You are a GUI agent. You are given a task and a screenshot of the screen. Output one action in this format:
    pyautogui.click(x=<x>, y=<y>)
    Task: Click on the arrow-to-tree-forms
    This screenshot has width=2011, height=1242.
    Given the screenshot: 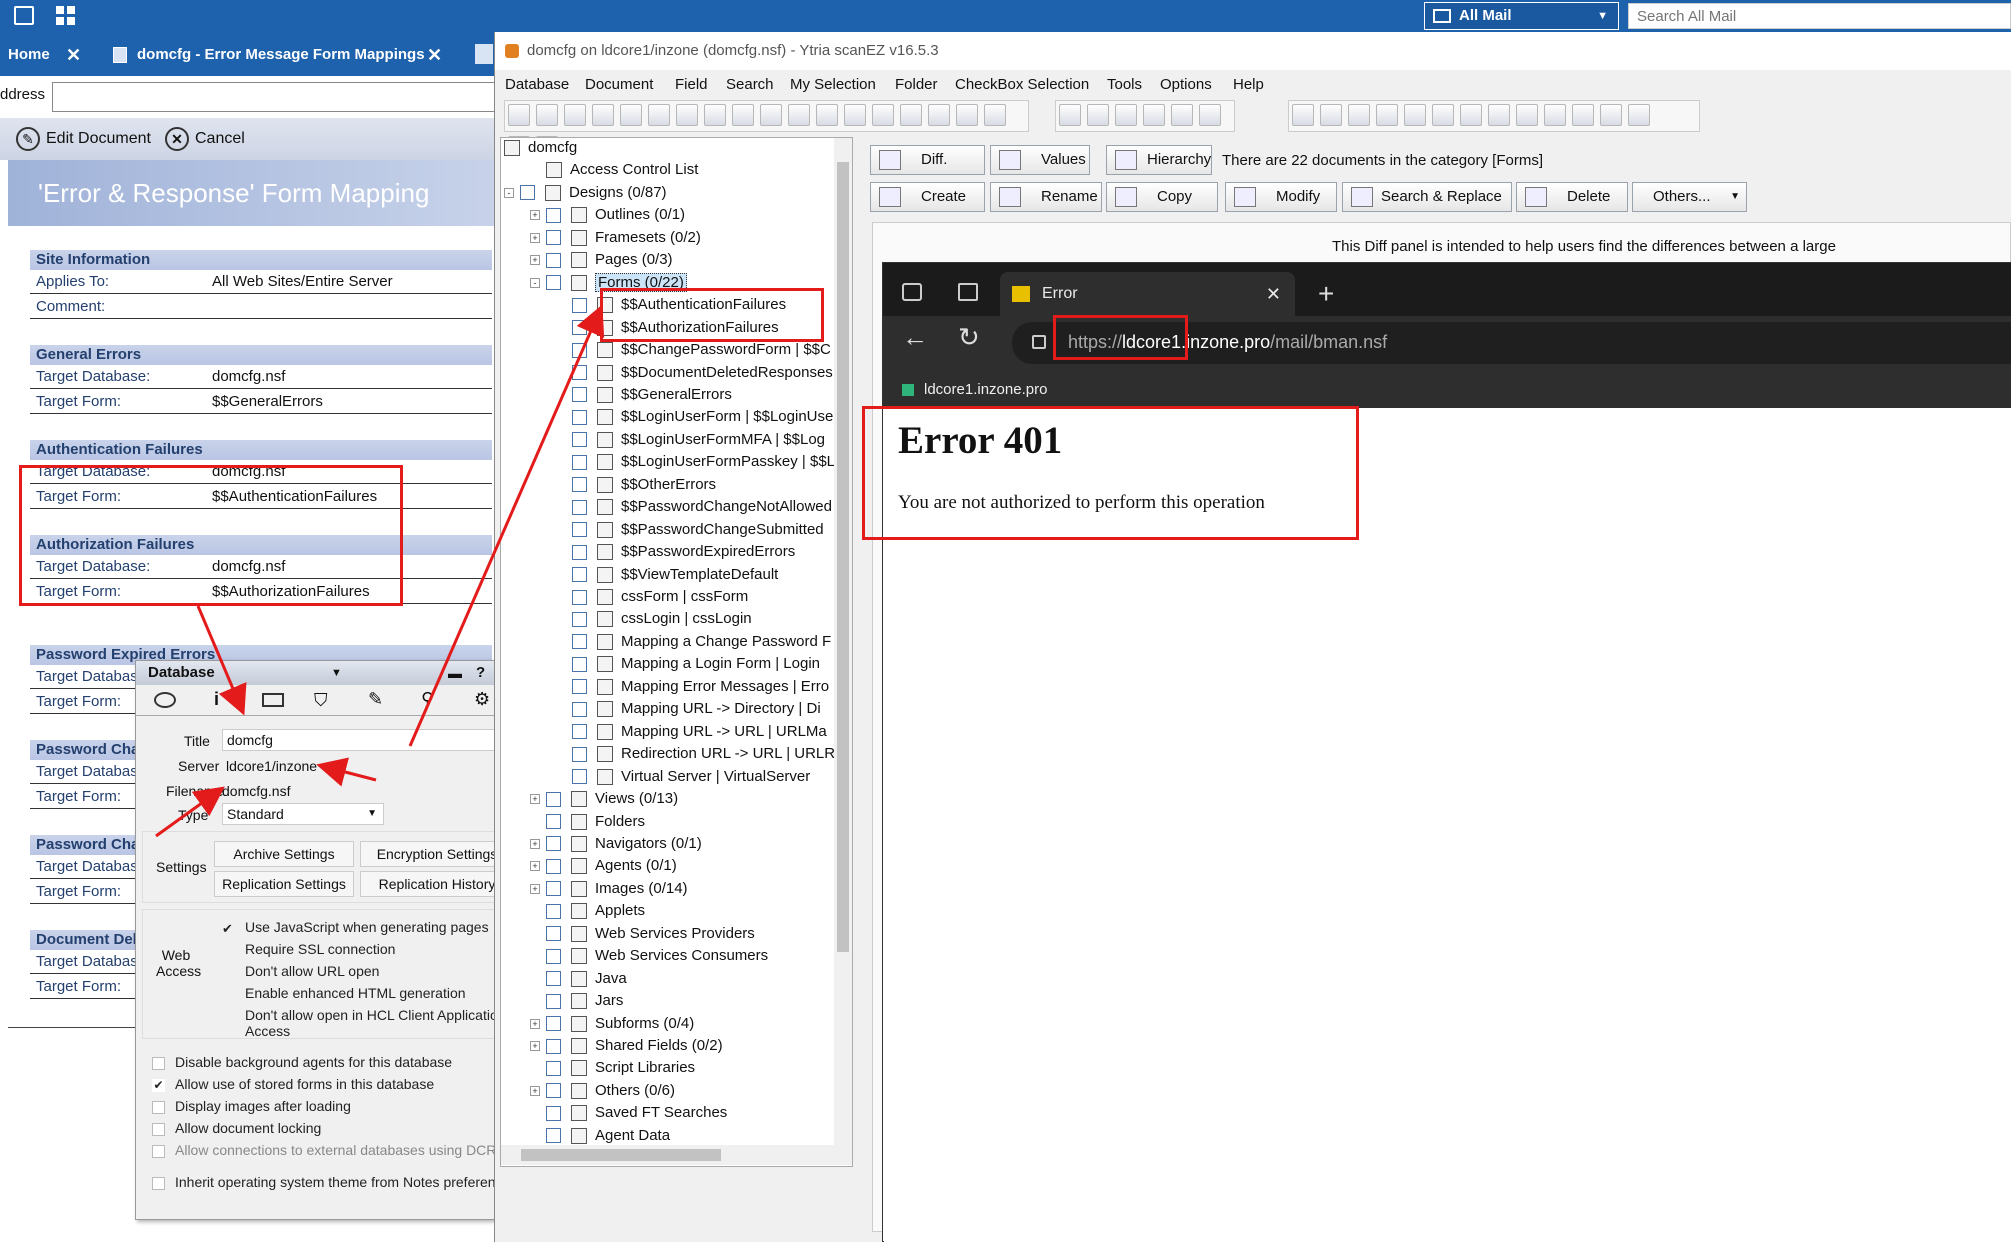 What is the action you would take?
    pyautogui.click(x=506, y=525)
    